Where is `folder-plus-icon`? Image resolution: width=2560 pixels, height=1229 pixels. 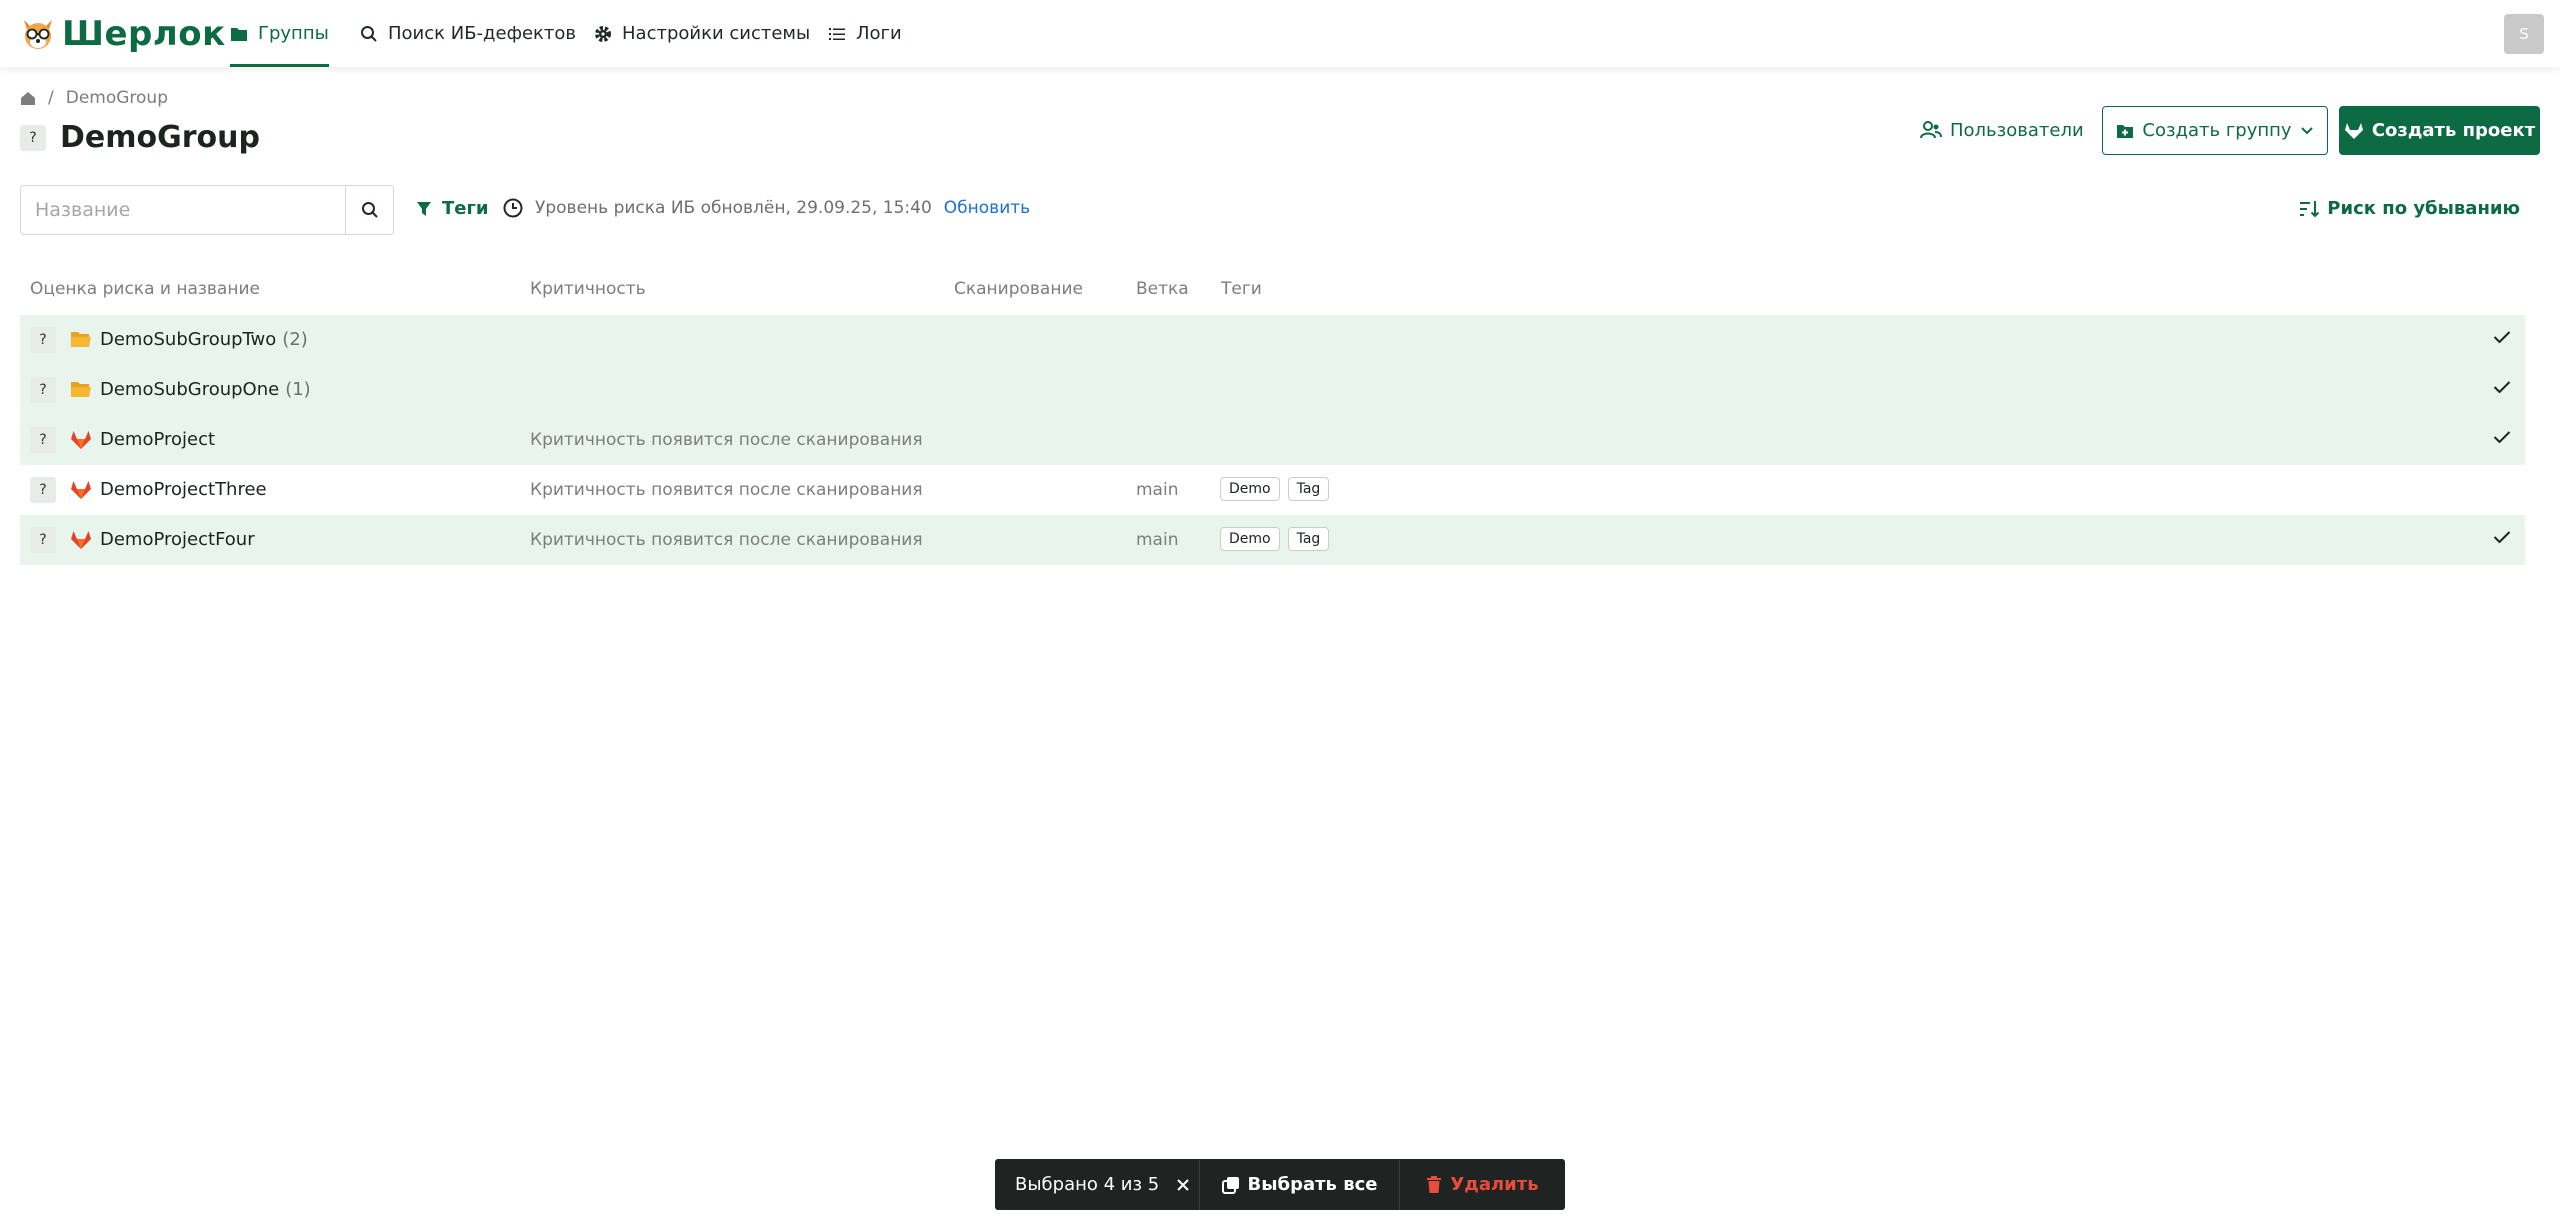
folder-plus-icon is located at coordinates (2125, 131).